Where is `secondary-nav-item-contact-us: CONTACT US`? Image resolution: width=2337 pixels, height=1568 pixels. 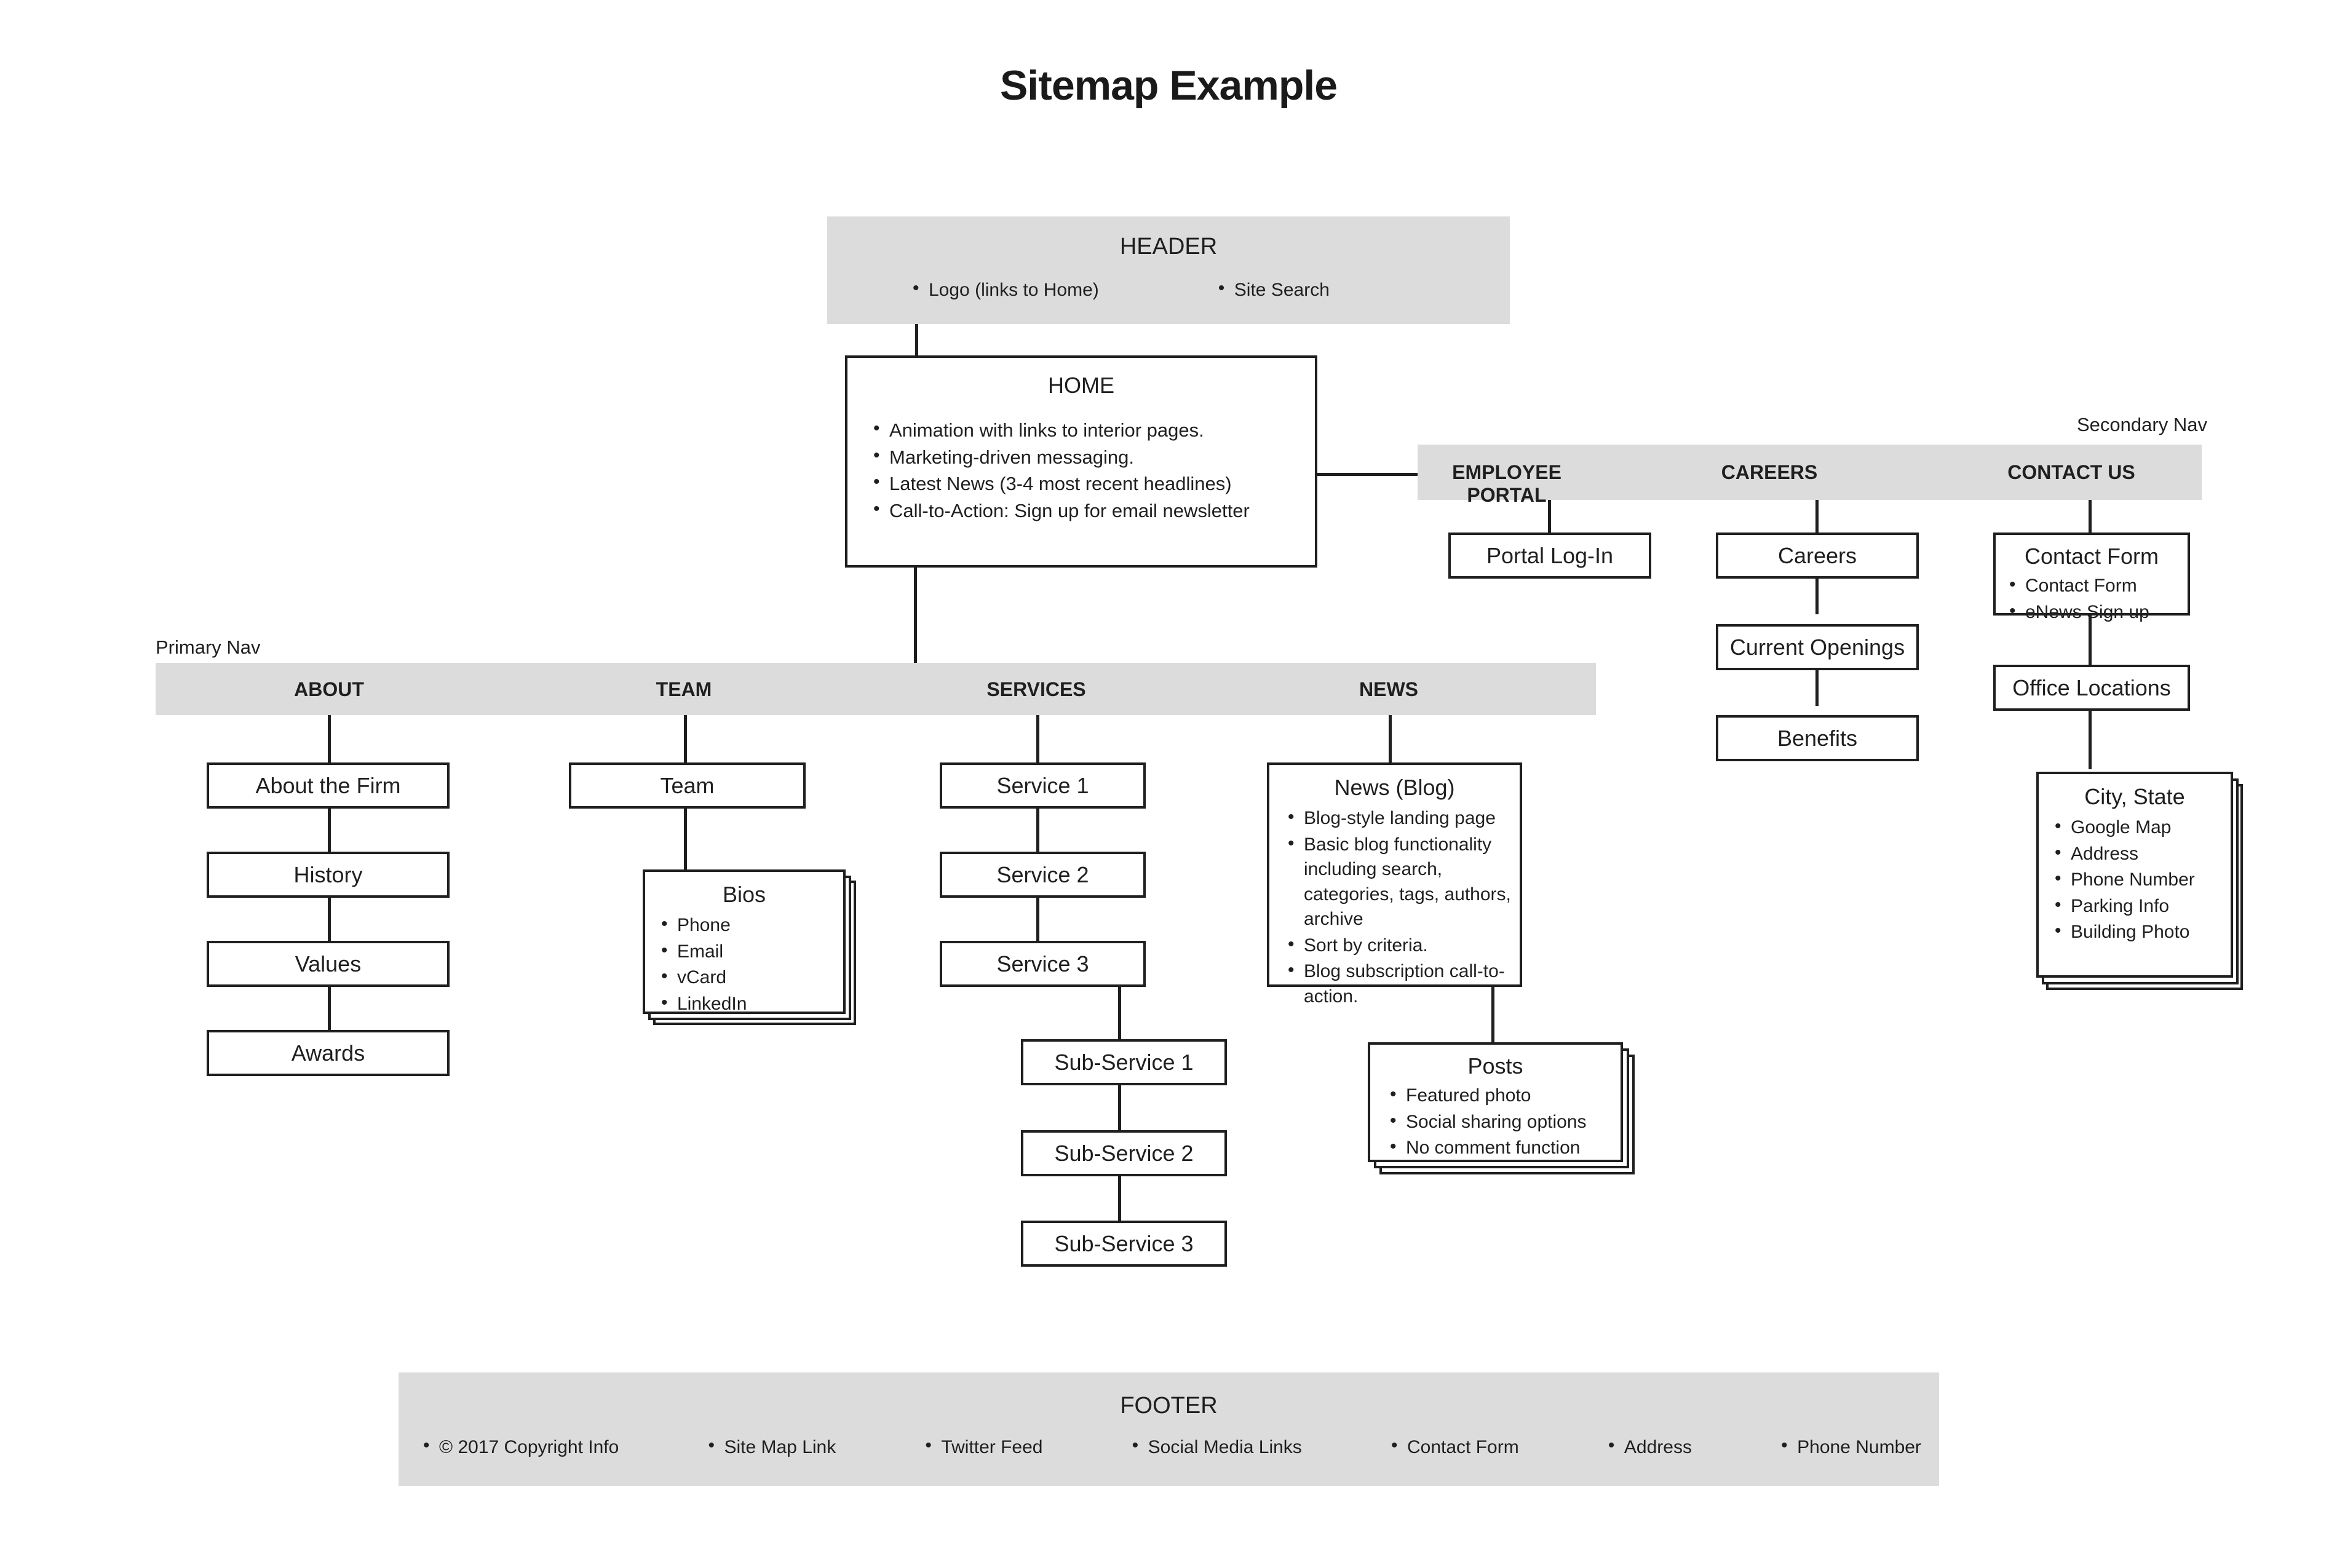 secondary-nav-item-contact-us: CONTACT US is located at coordinates (2071, 472).